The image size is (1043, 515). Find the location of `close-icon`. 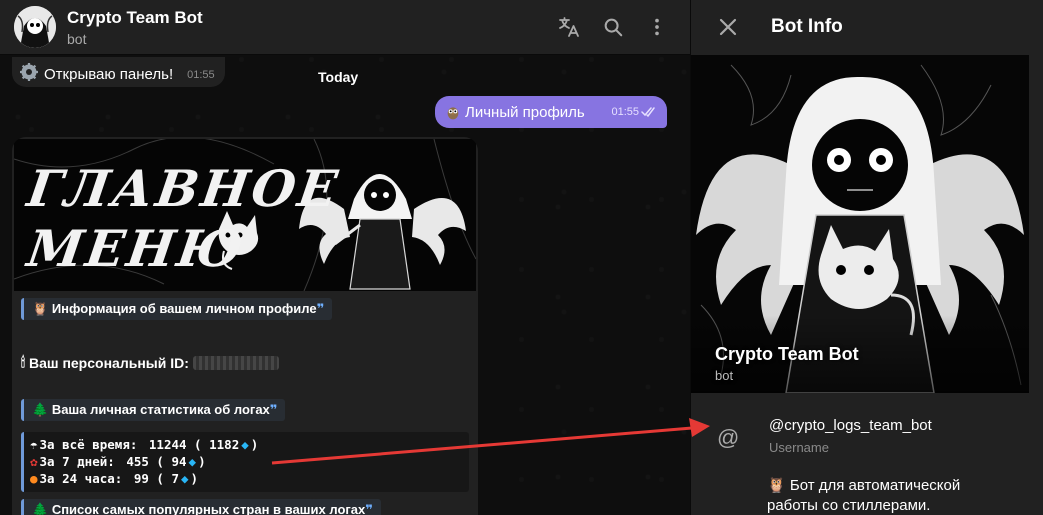

close-icon is located at coordinates (728, 27).